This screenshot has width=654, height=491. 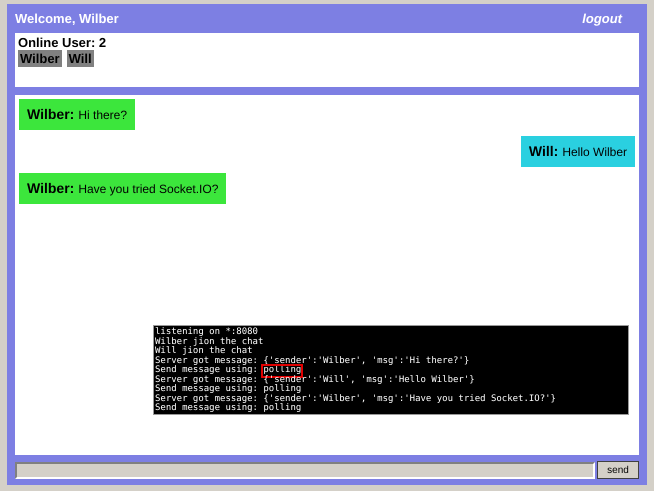 I want to click on message-text: Hi there?, so click(x=103, y=115).